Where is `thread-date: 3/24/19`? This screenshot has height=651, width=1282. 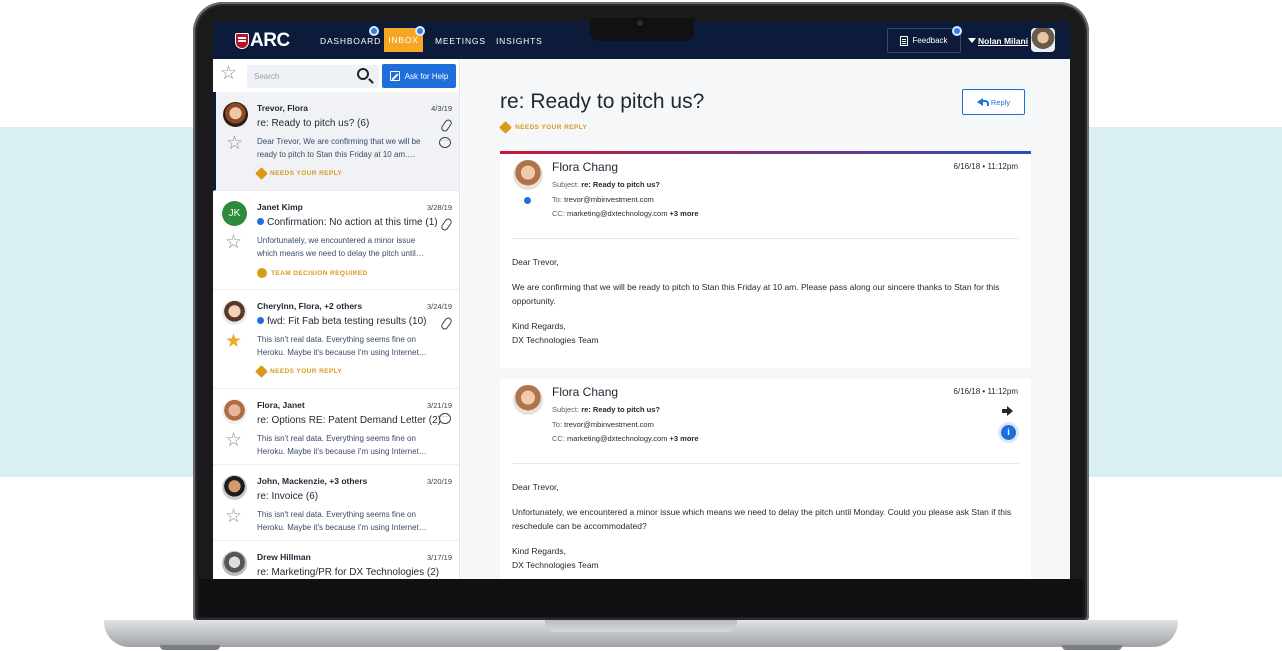
thread-date: 3/24/19 is located at coordinates (439, 306).